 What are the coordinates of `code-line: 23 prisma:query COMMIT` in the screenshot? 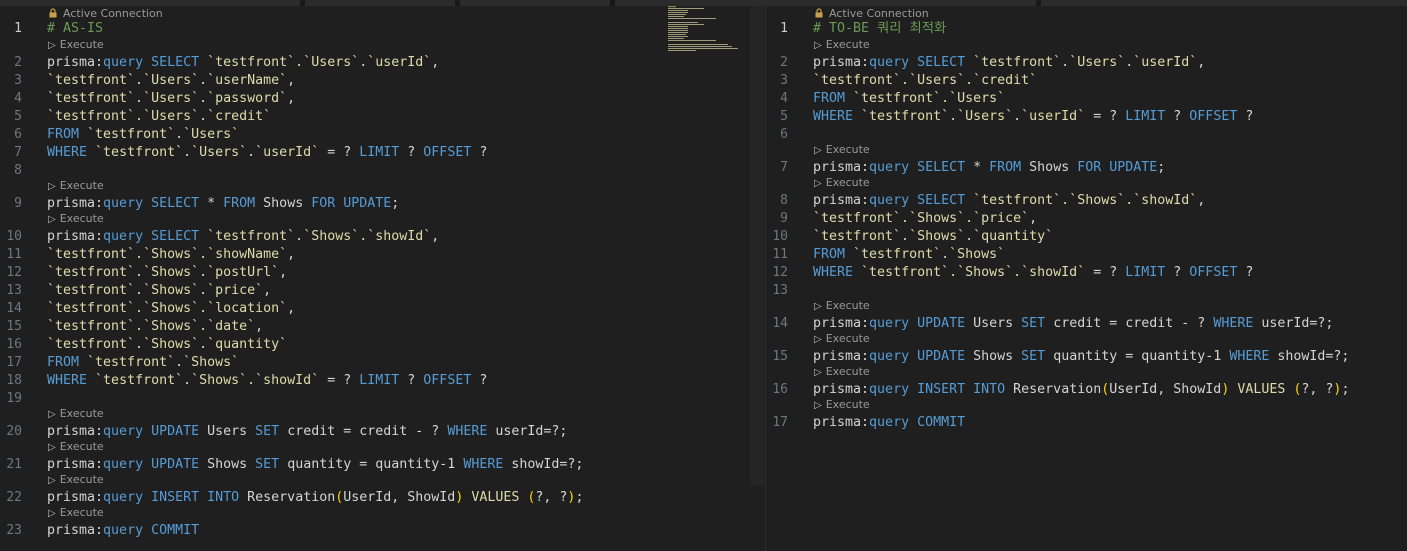 It's located at (382, 531).